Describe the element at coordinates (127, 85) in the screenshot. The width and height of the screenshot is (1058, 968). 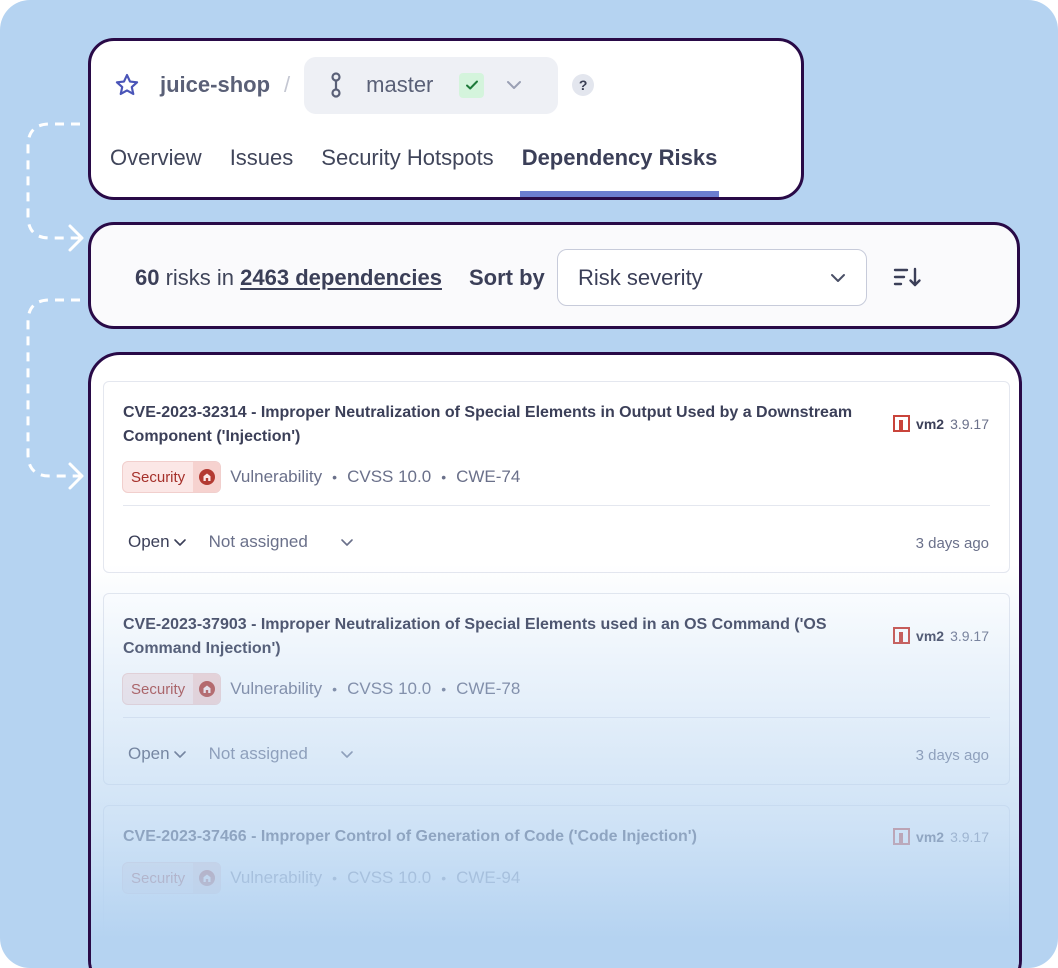
I see `star-icon` at that location.